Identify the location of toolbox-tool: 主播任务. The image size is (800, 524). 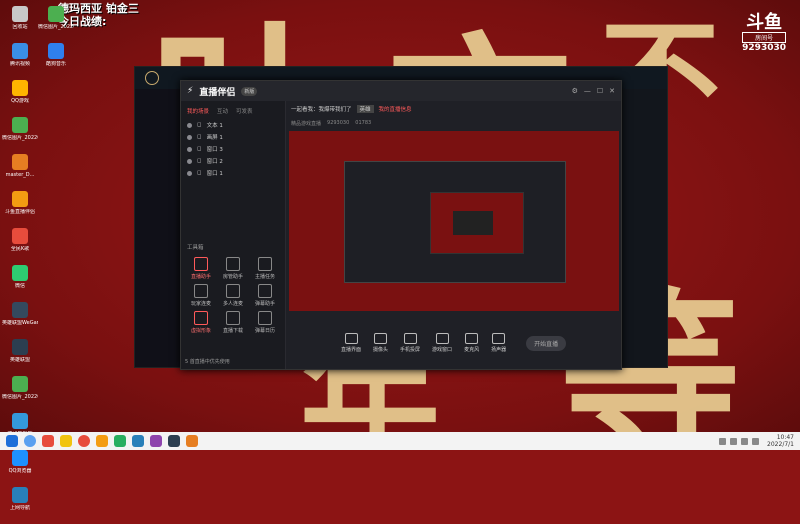
(265, 268).